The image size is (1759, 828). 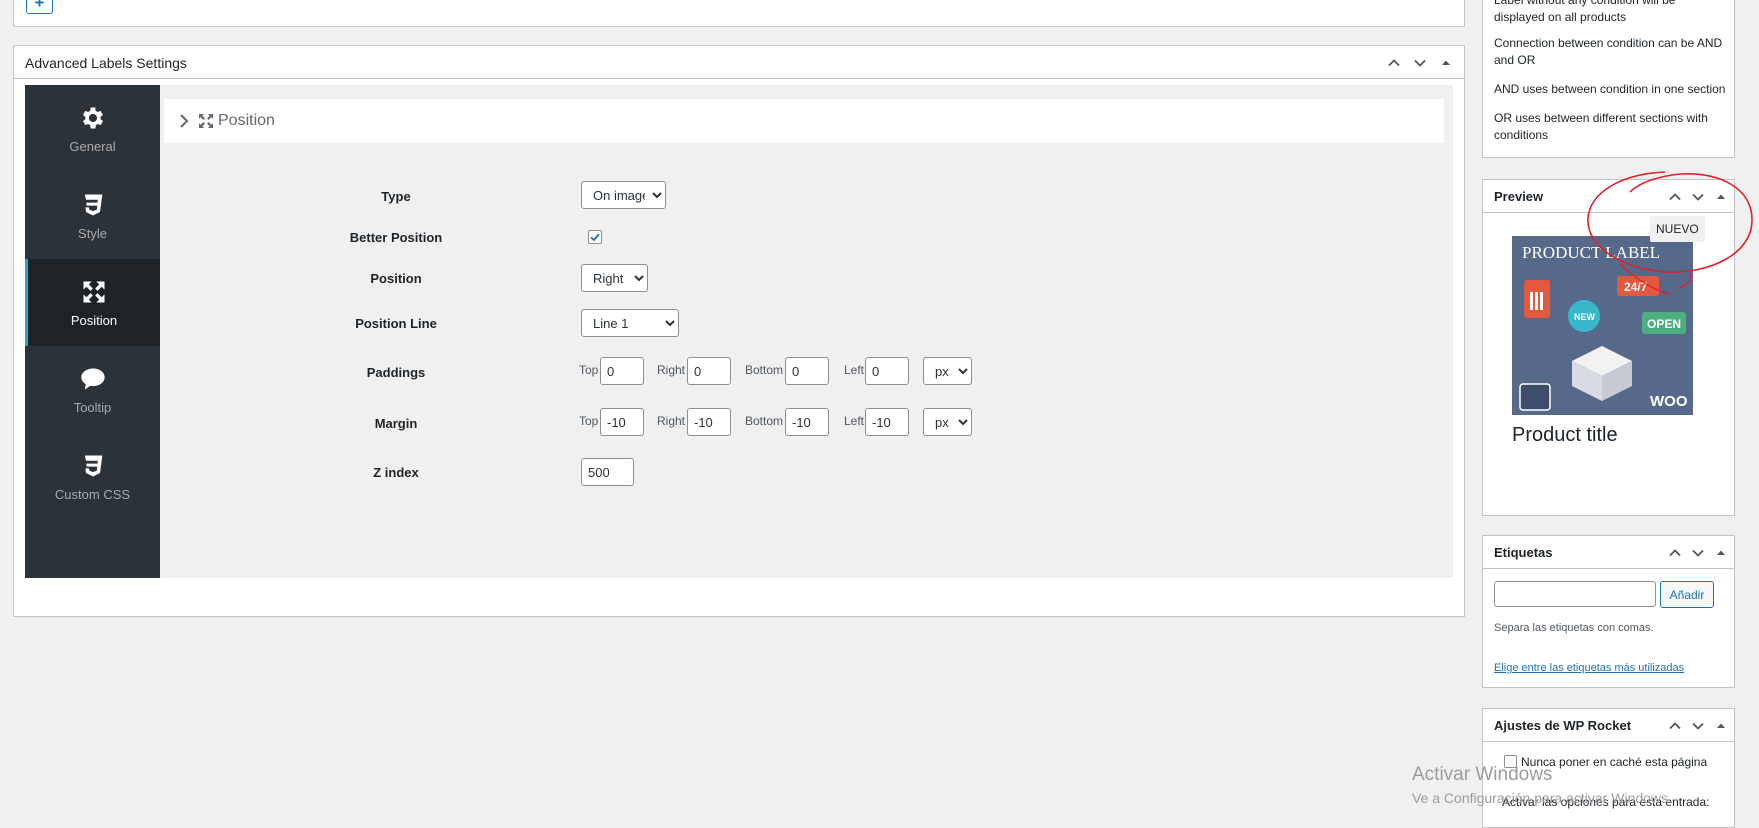 I want to click on product-label-illustration: PRODUCT LABEL 24/7 NEW OPEN WOO, so click(x=1602, y=325).